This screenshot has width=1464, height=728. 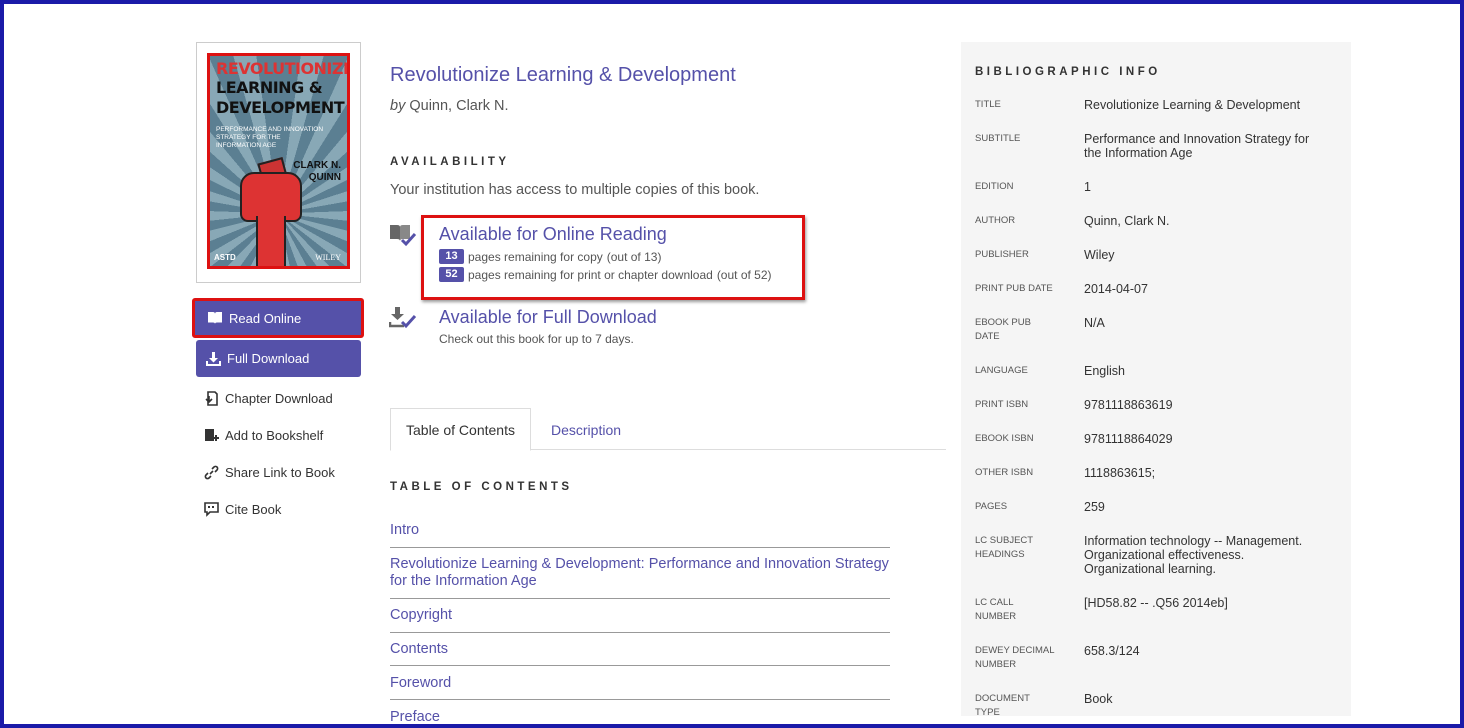 What do you see at coordinates (213, 359) in the screenshot?
I see `download-icon` at bounding box center [213, 359].